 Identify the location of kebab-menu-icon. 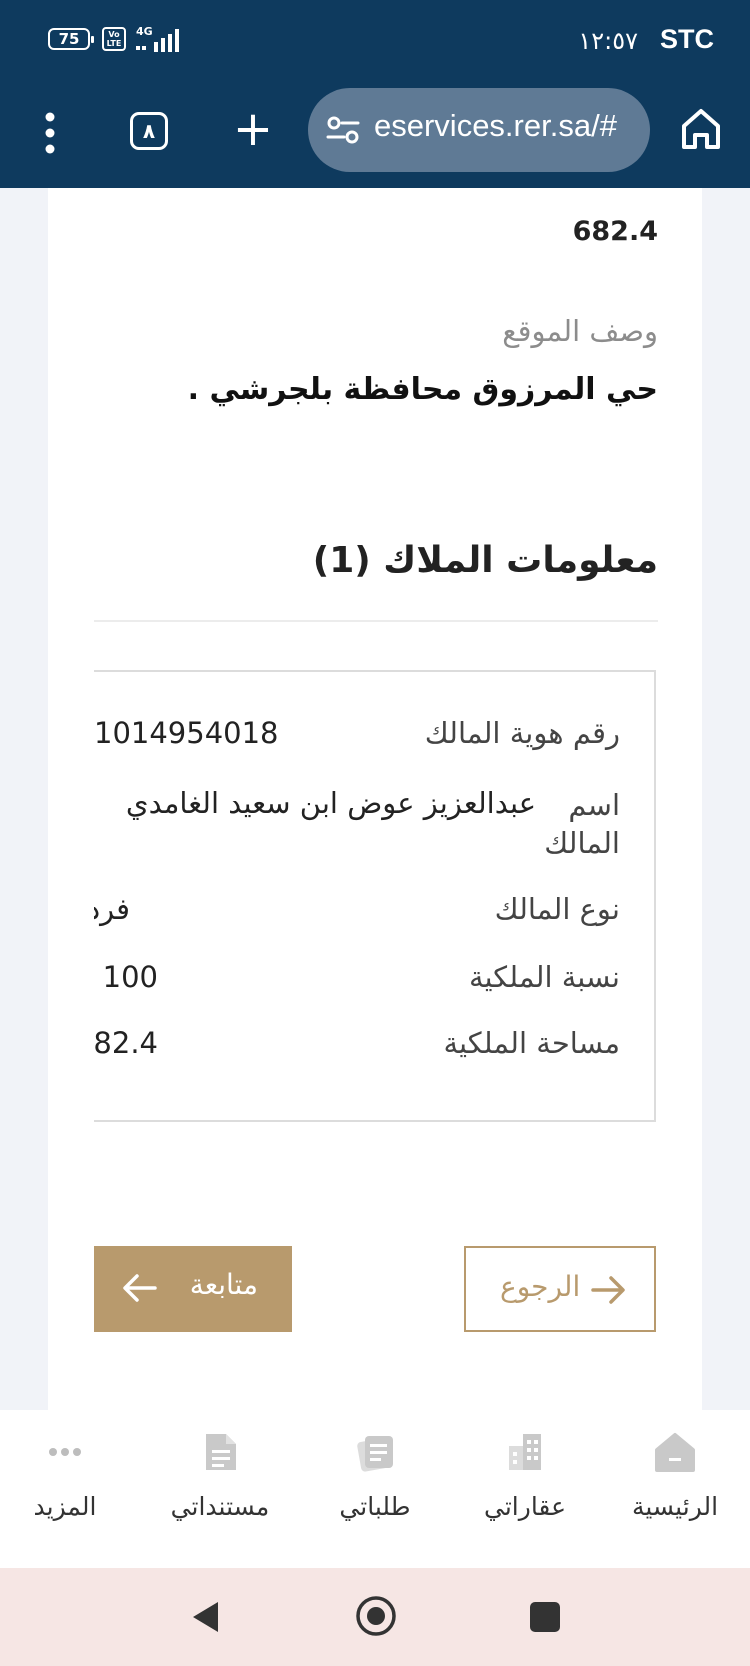
(50, 133).